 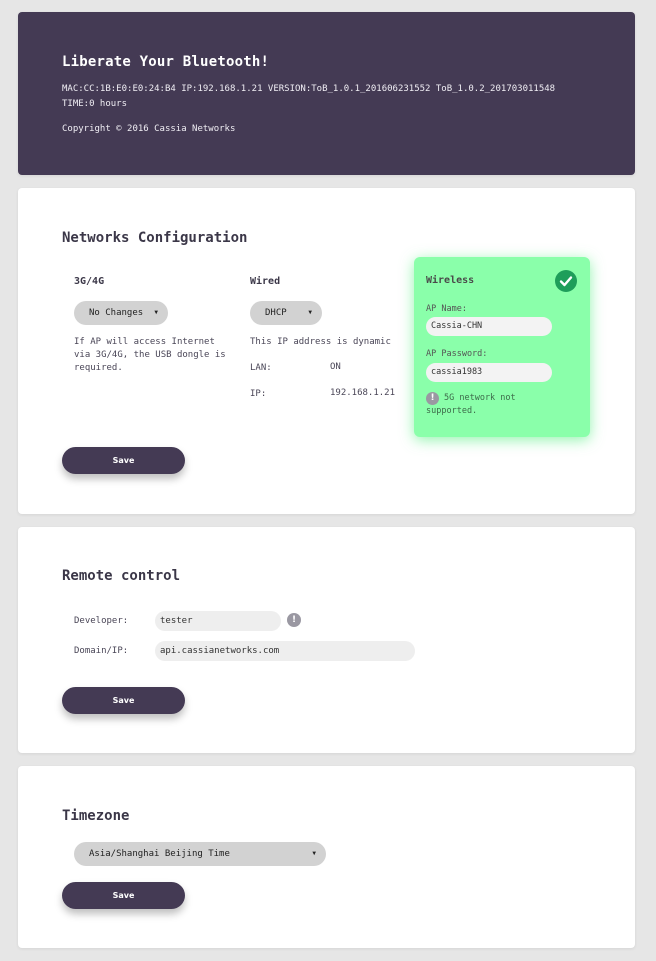 I want to click on networks-save-button: Save, so click(x=123, y=460).